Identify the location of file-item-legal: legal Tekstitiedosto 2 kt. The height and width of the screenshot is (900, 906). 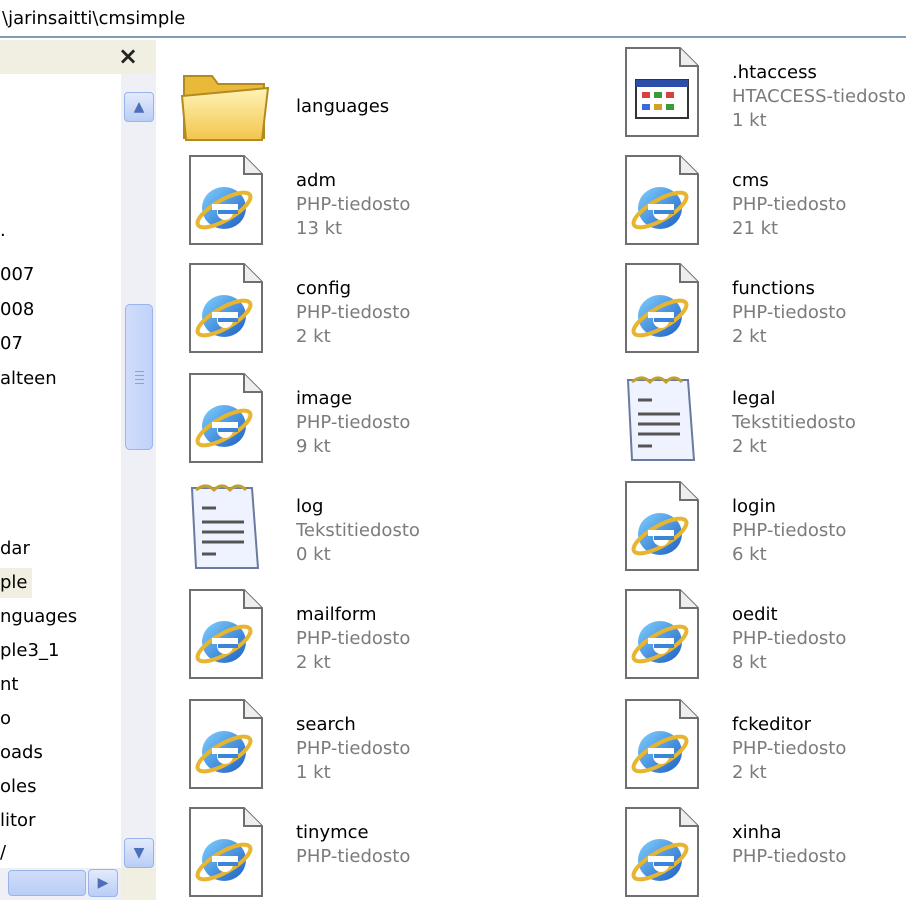
(760, 422).